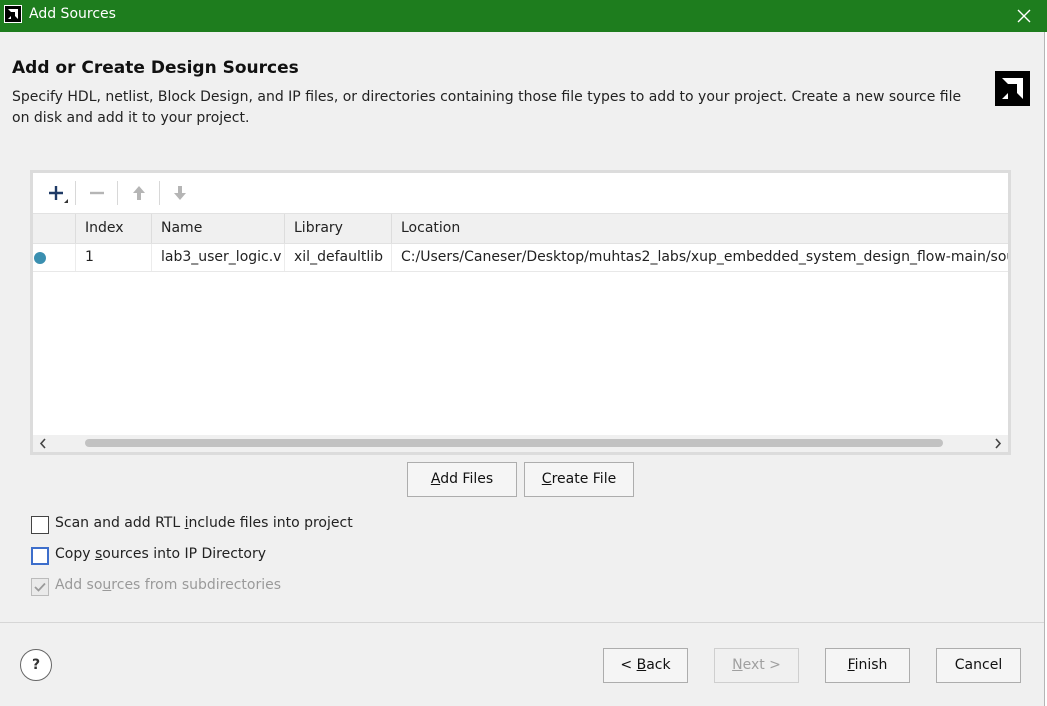  I want to click on add-icon, so click(56, 193).